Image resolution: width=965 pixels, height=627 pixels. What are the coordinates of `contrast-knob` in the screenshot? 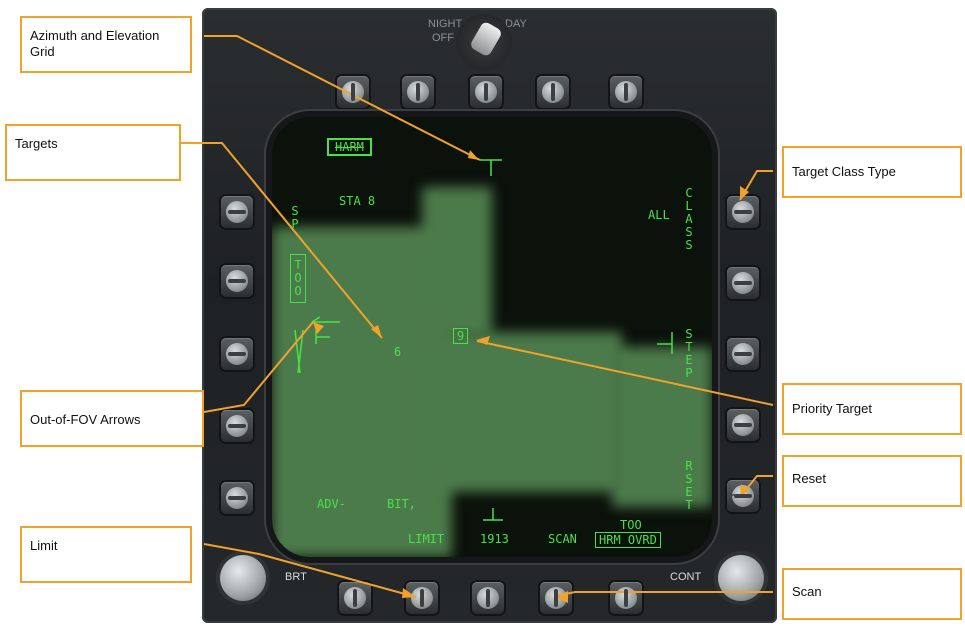 It's located at (741, 578).